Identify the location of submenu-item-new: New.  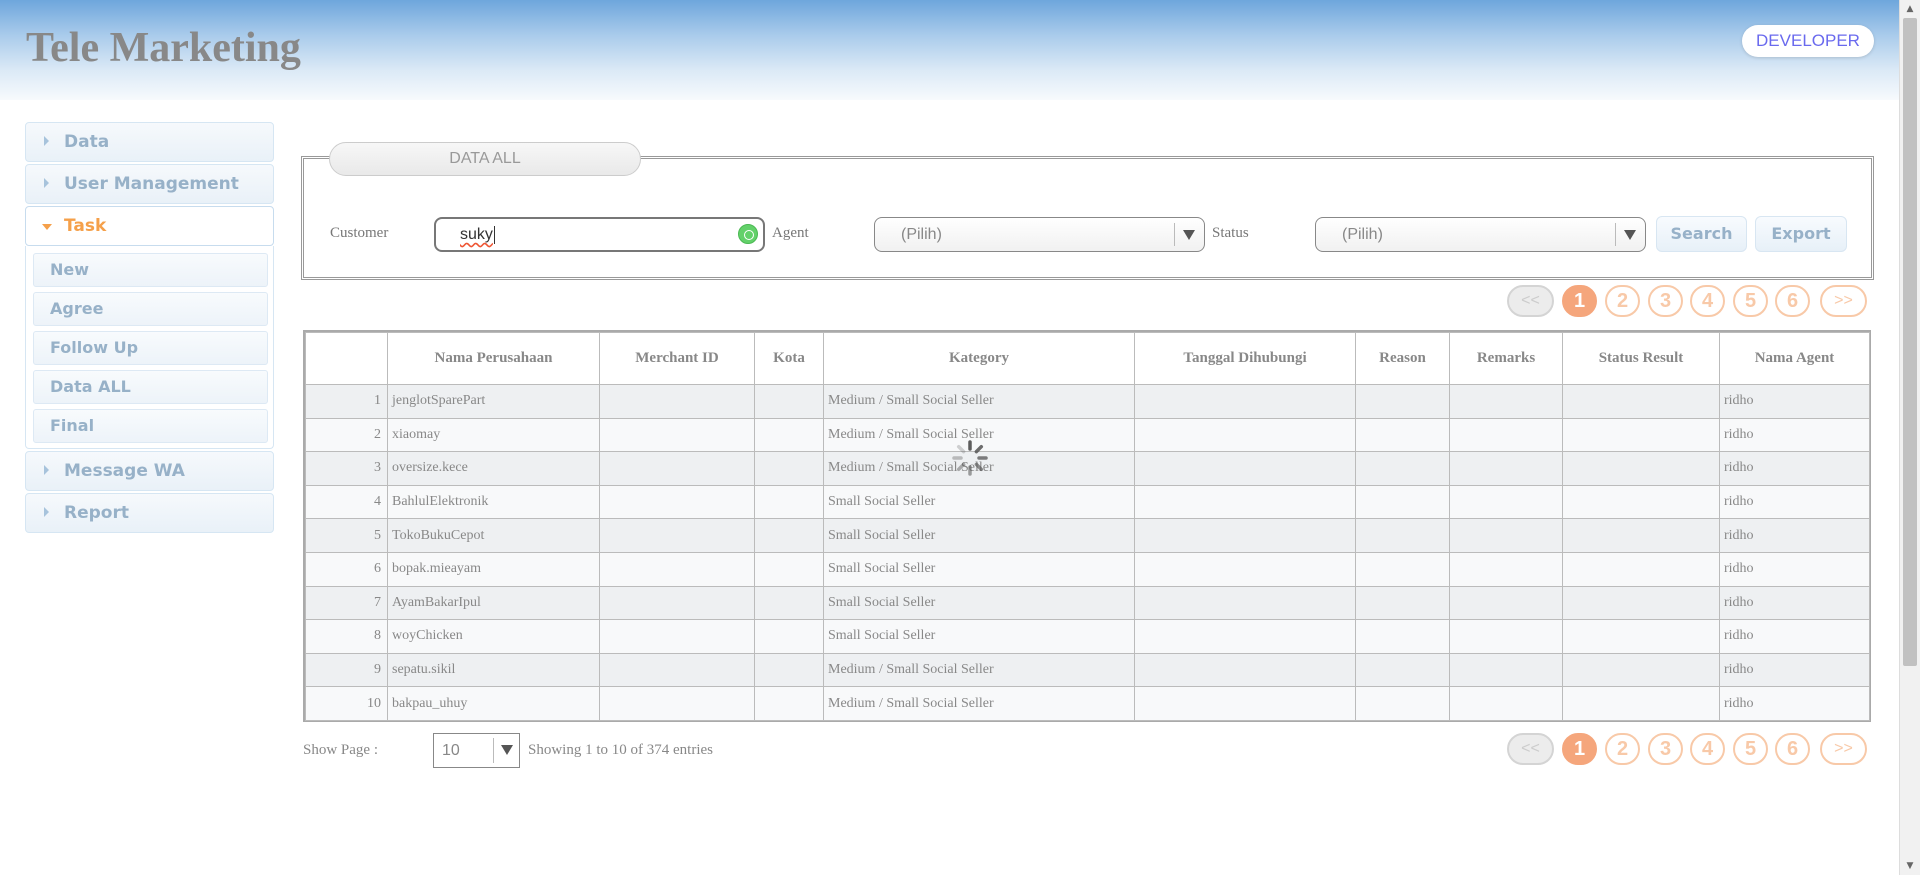
(150, 270).